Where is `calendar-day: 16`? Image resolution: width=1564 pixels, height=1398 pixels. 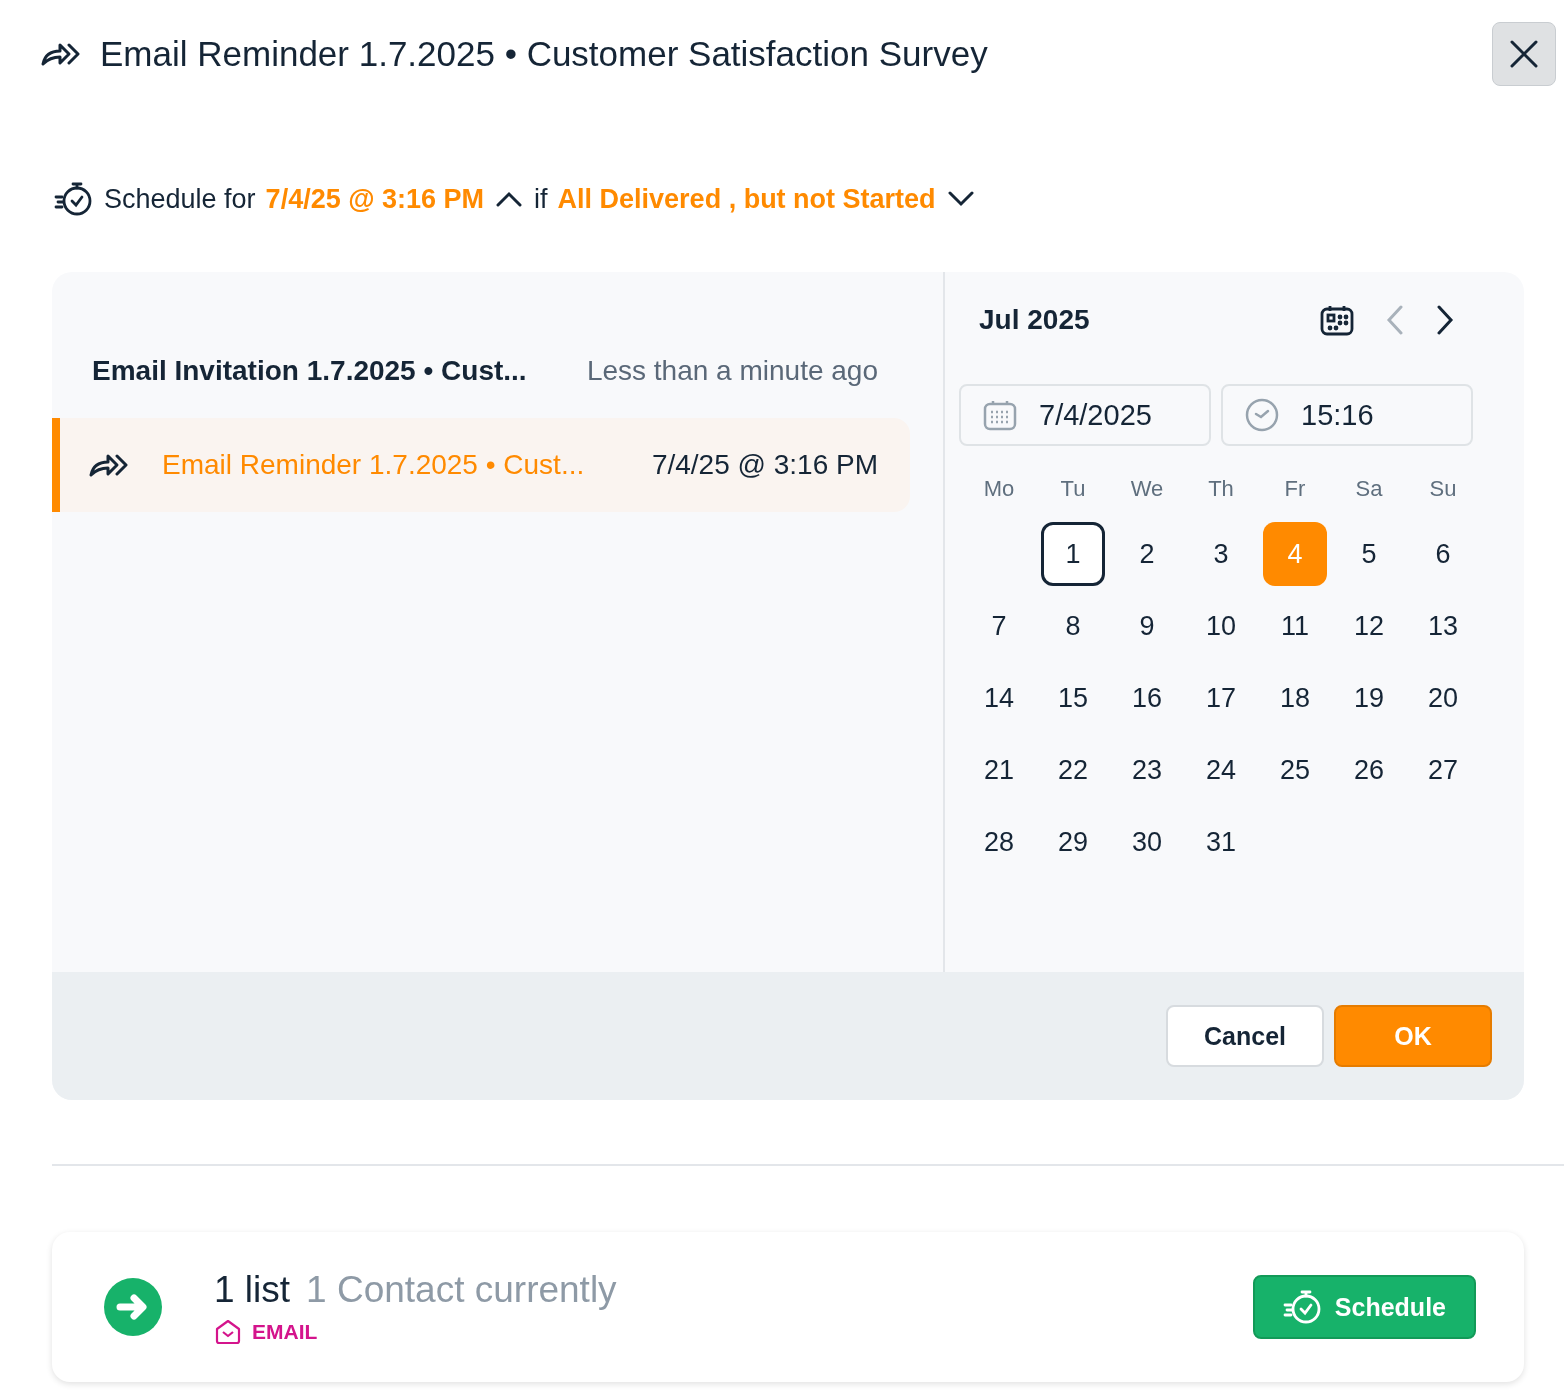
calendar-day: 16 is located at coordinates (1147, 698).